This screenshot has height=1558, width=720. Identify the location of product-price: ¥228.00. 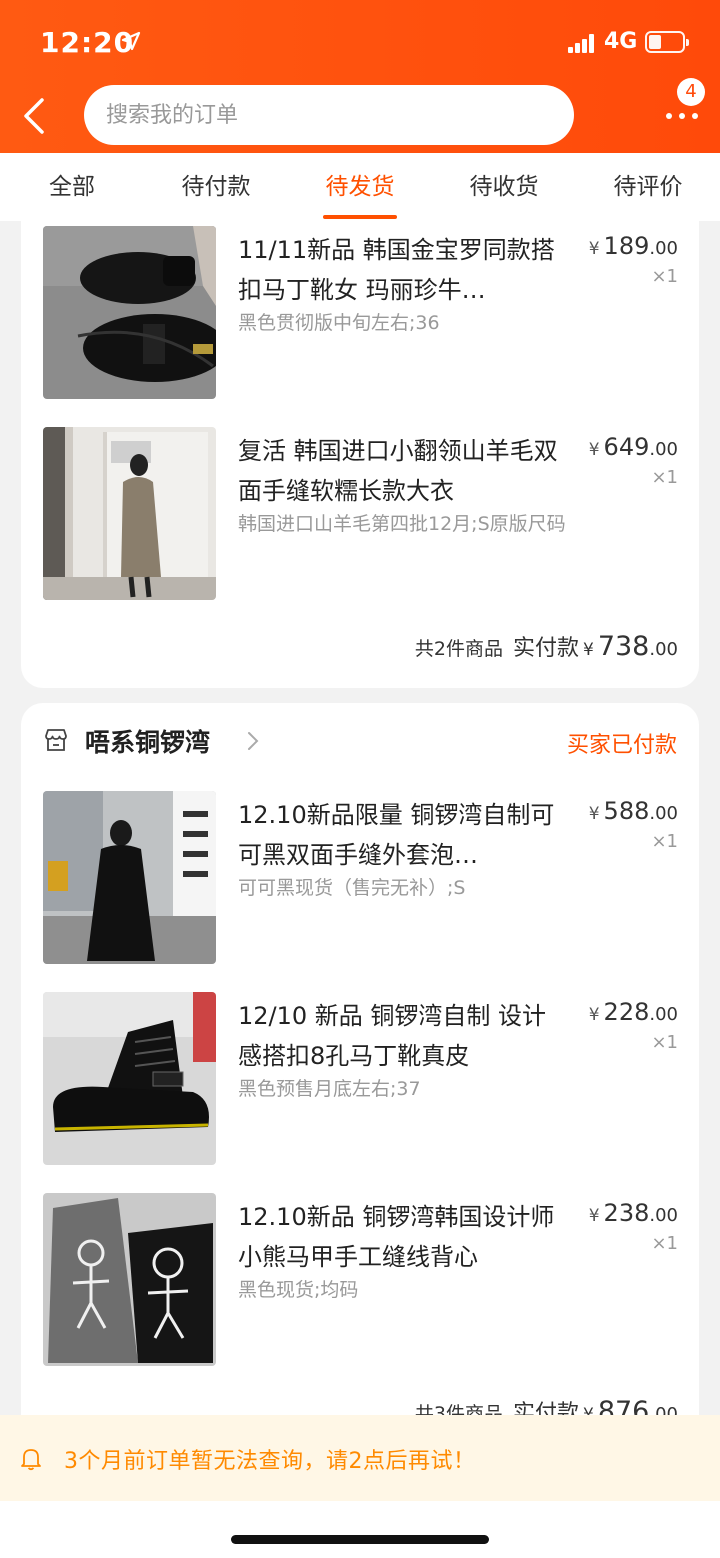
(633, 1012).